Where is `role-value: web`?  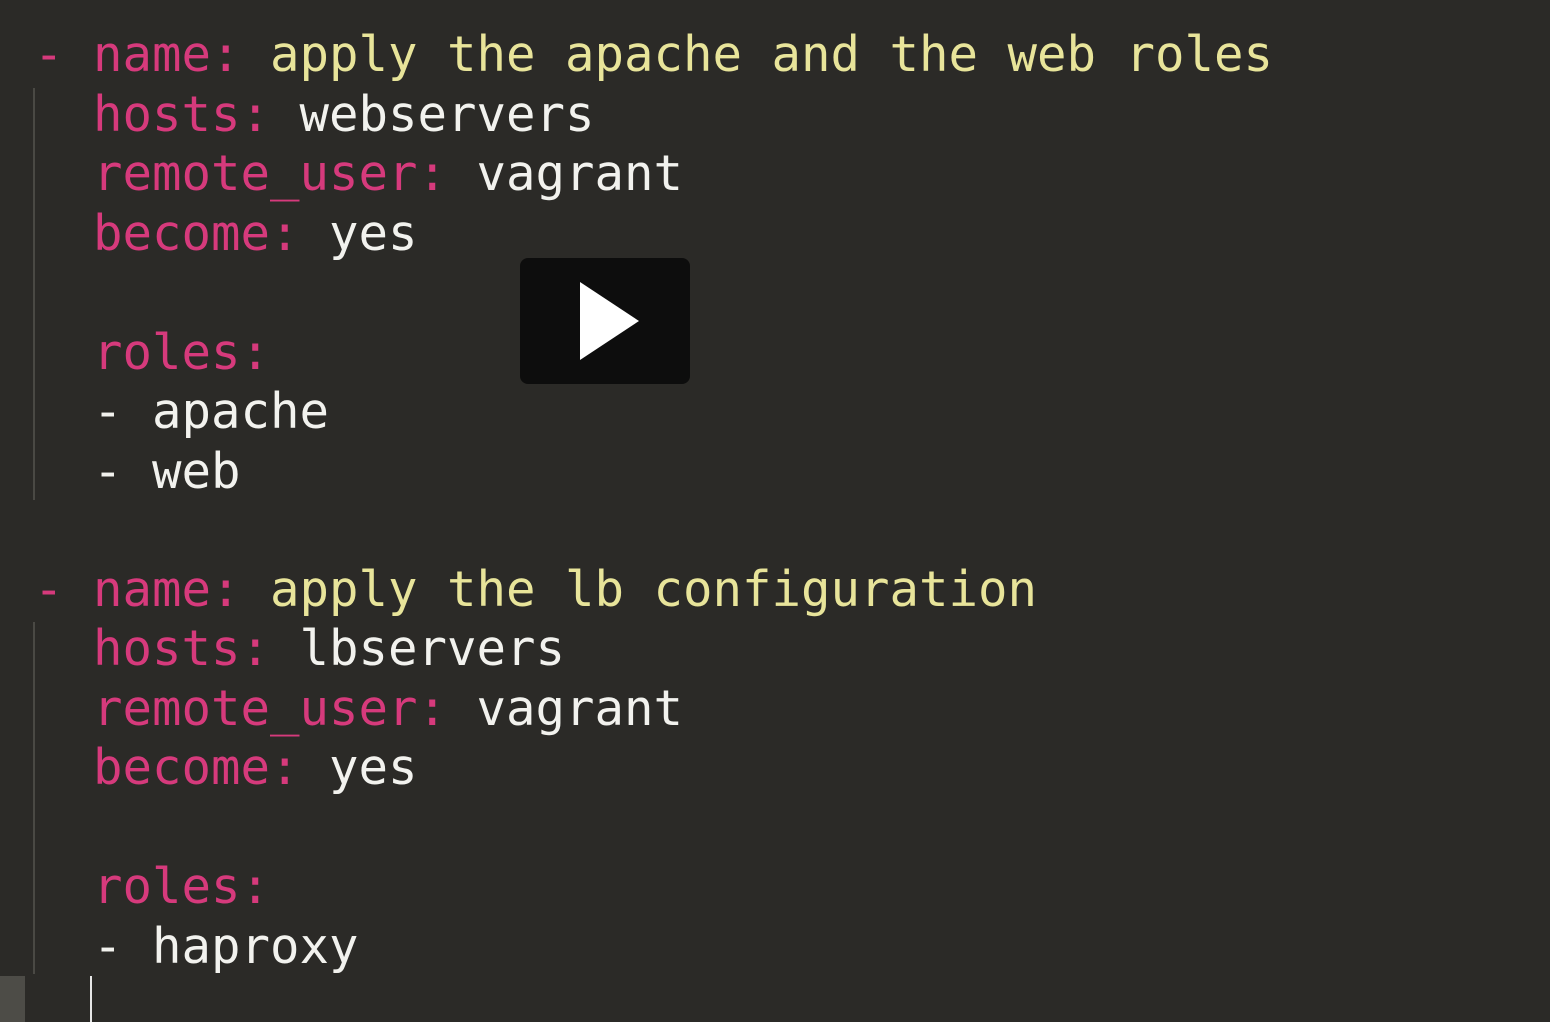
role-value: web is located at coordinates (196, 471).